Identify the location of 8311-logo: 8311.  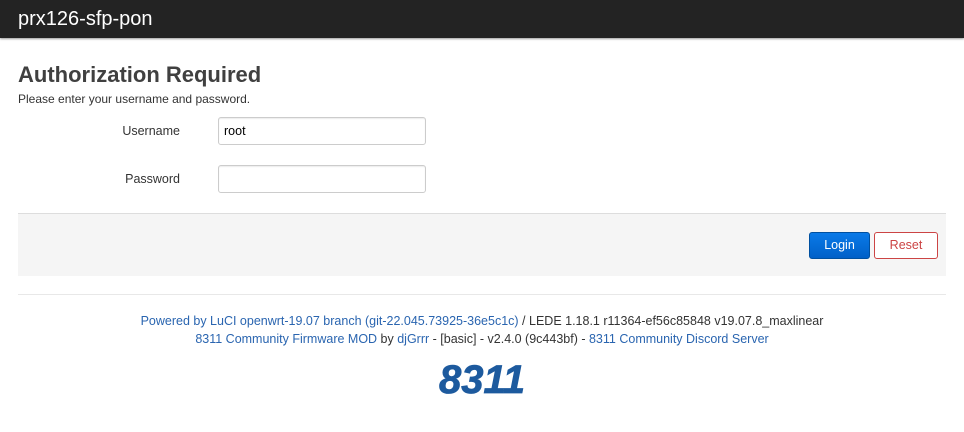
(482, 379).